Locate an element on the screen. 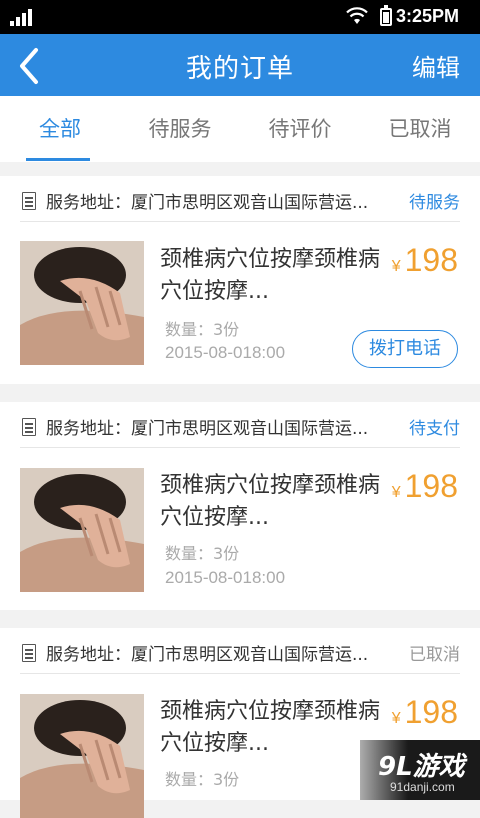 This screenshot has width=480, height=818. signal-bars-icon is located at coordinates (23, 17).